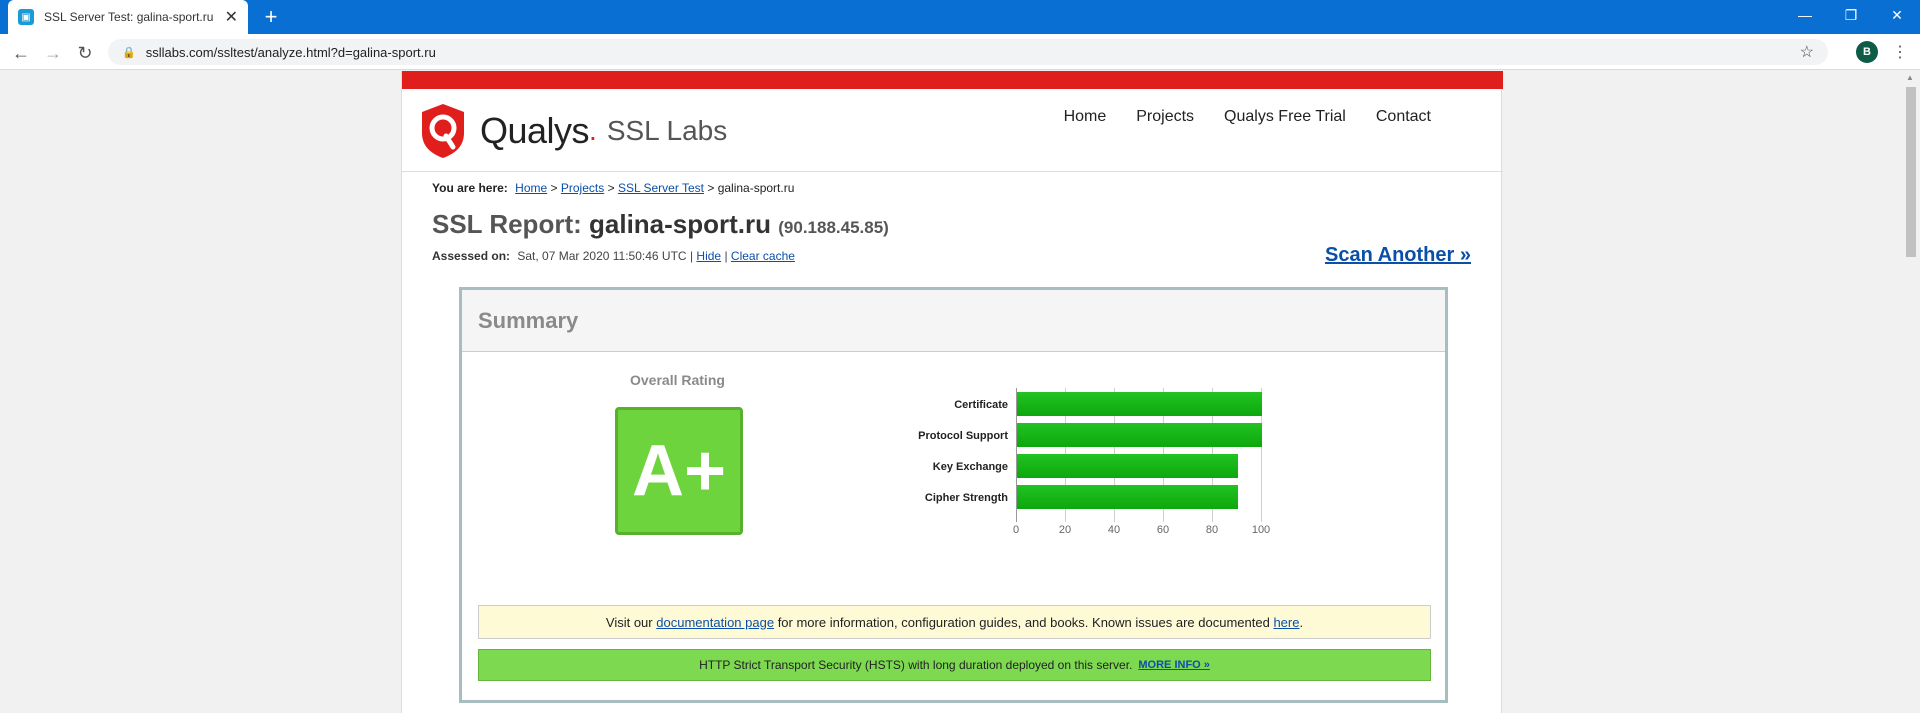 Image resolution: width=1920 pixels, height=713 pixels. What do you see at coordinates (952, 80) in the screenshot?
I see `top-red-bar` at bounding box center [952, 80].